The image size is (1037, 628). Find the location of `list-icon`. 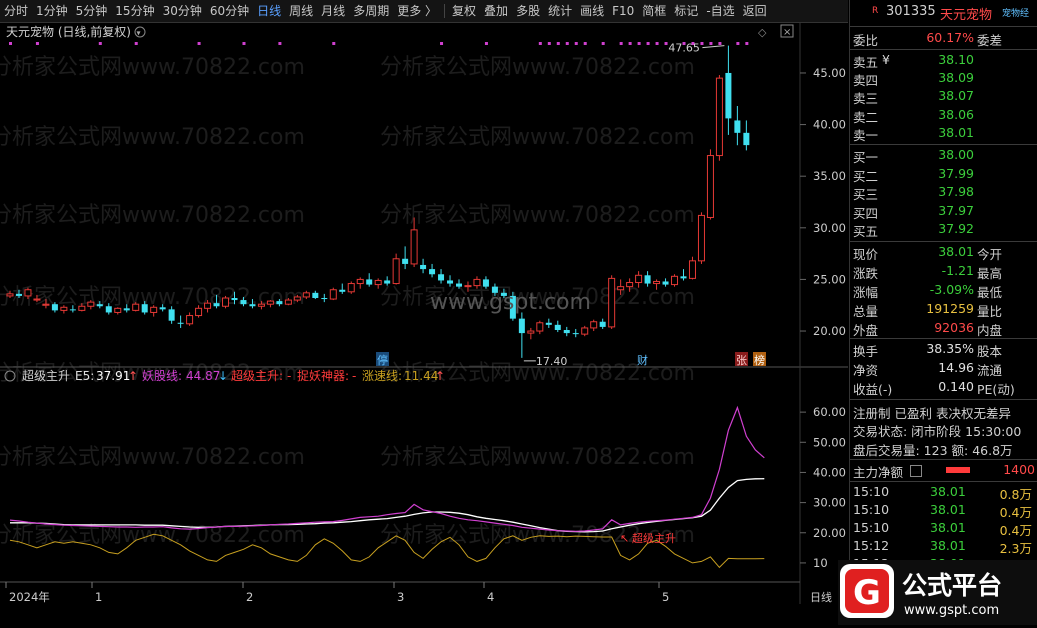

list-icon is located at coordinates (916, 471).